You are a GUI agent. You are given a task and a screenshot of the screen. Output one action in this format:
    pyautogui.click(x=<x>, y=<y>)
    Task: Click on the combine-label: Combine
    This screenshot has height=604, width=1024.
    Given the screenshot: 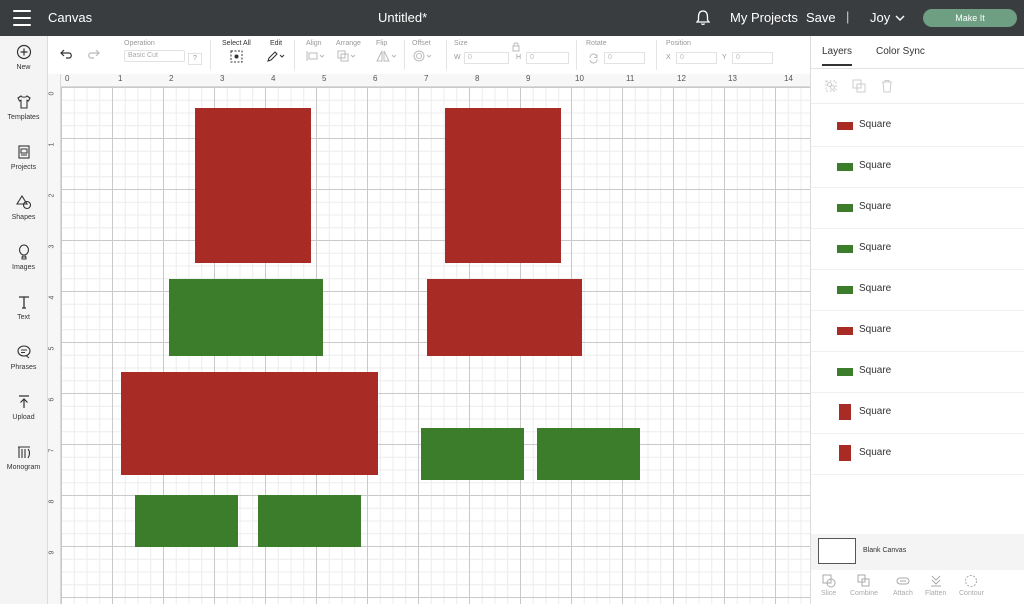 What is the action you would take?
    pyautogui.click(x=864, y=593)
    